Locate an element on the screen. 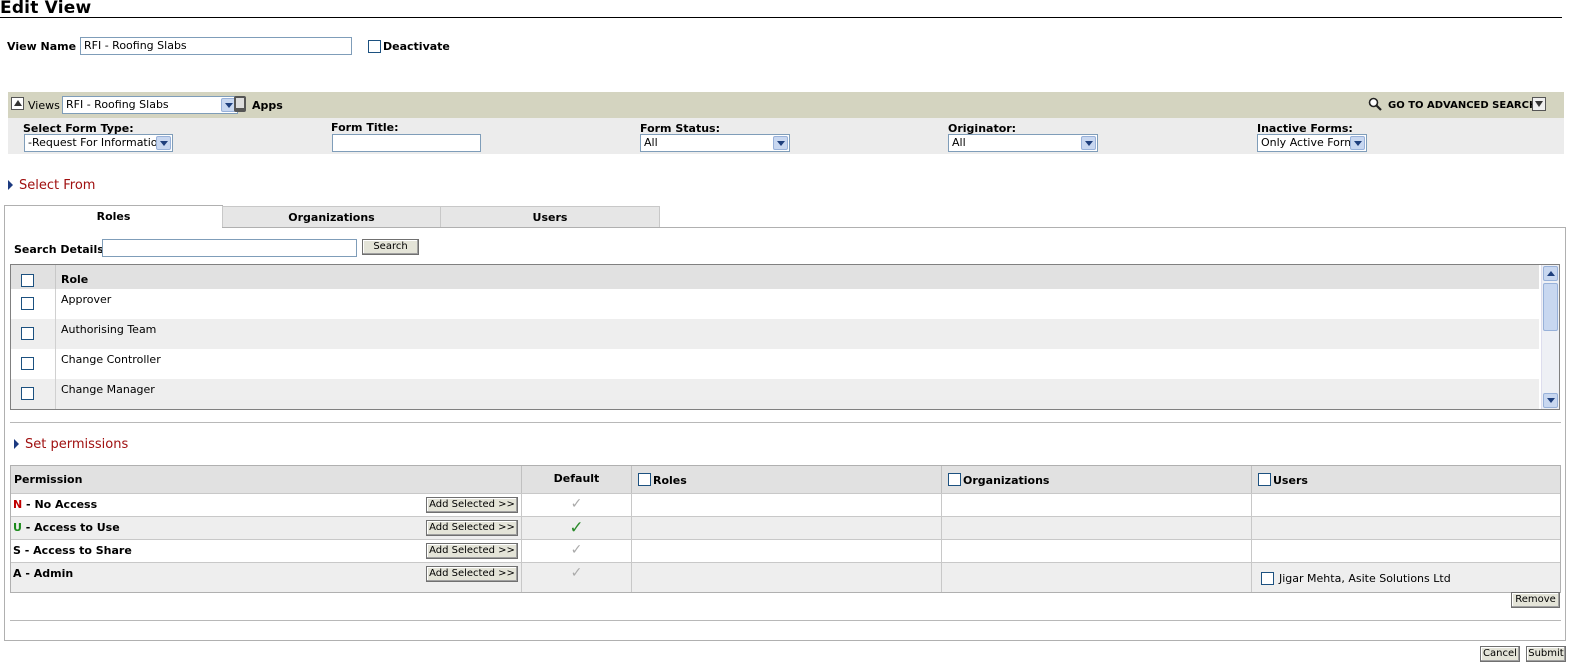 This screenshot has width=1574, height=667. permission-code: N is located at coordinates (18, 504).